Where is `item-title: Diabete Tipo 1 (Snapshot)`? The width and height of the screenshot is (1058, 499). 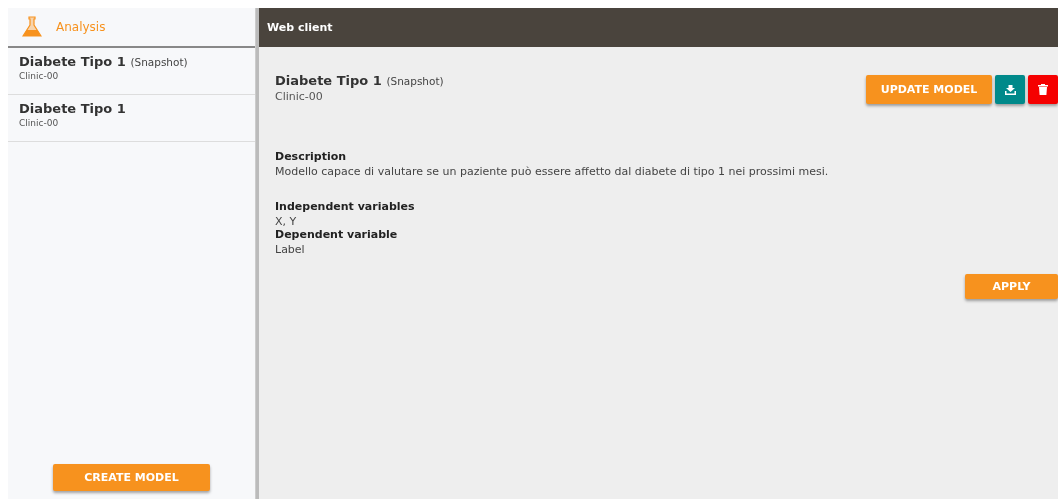 item-title: Diabete Tipo 1 (Snapshot) is located at coordinates (104, 61).